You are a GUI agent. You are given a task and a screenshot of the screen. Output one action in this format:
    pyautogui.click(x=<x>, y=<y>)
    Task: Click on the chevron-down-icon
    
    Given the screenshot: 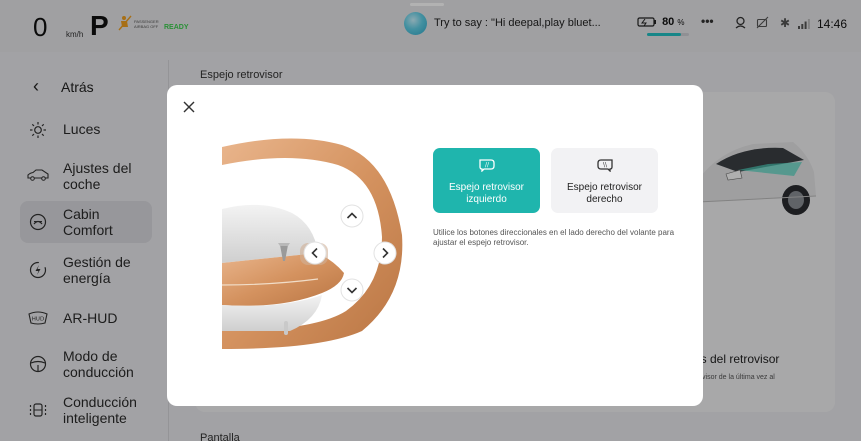 What is the action you would take?
    pyautogui.click(x=352, y=290)
    